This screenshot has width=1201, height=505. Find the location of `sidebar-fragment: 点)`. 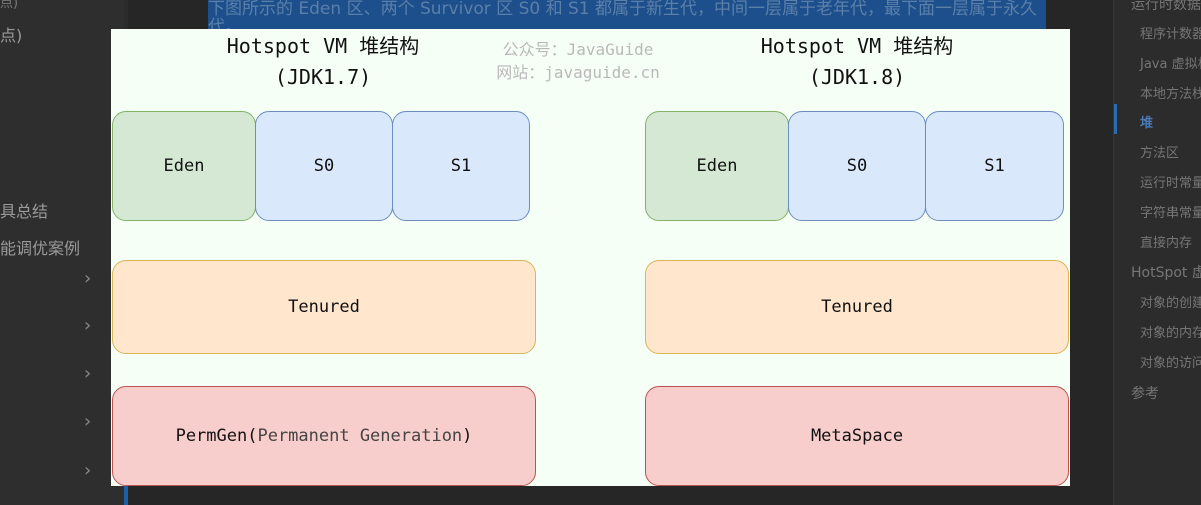

sidebar-fragment: 点) is located at coordinates (9, 5).